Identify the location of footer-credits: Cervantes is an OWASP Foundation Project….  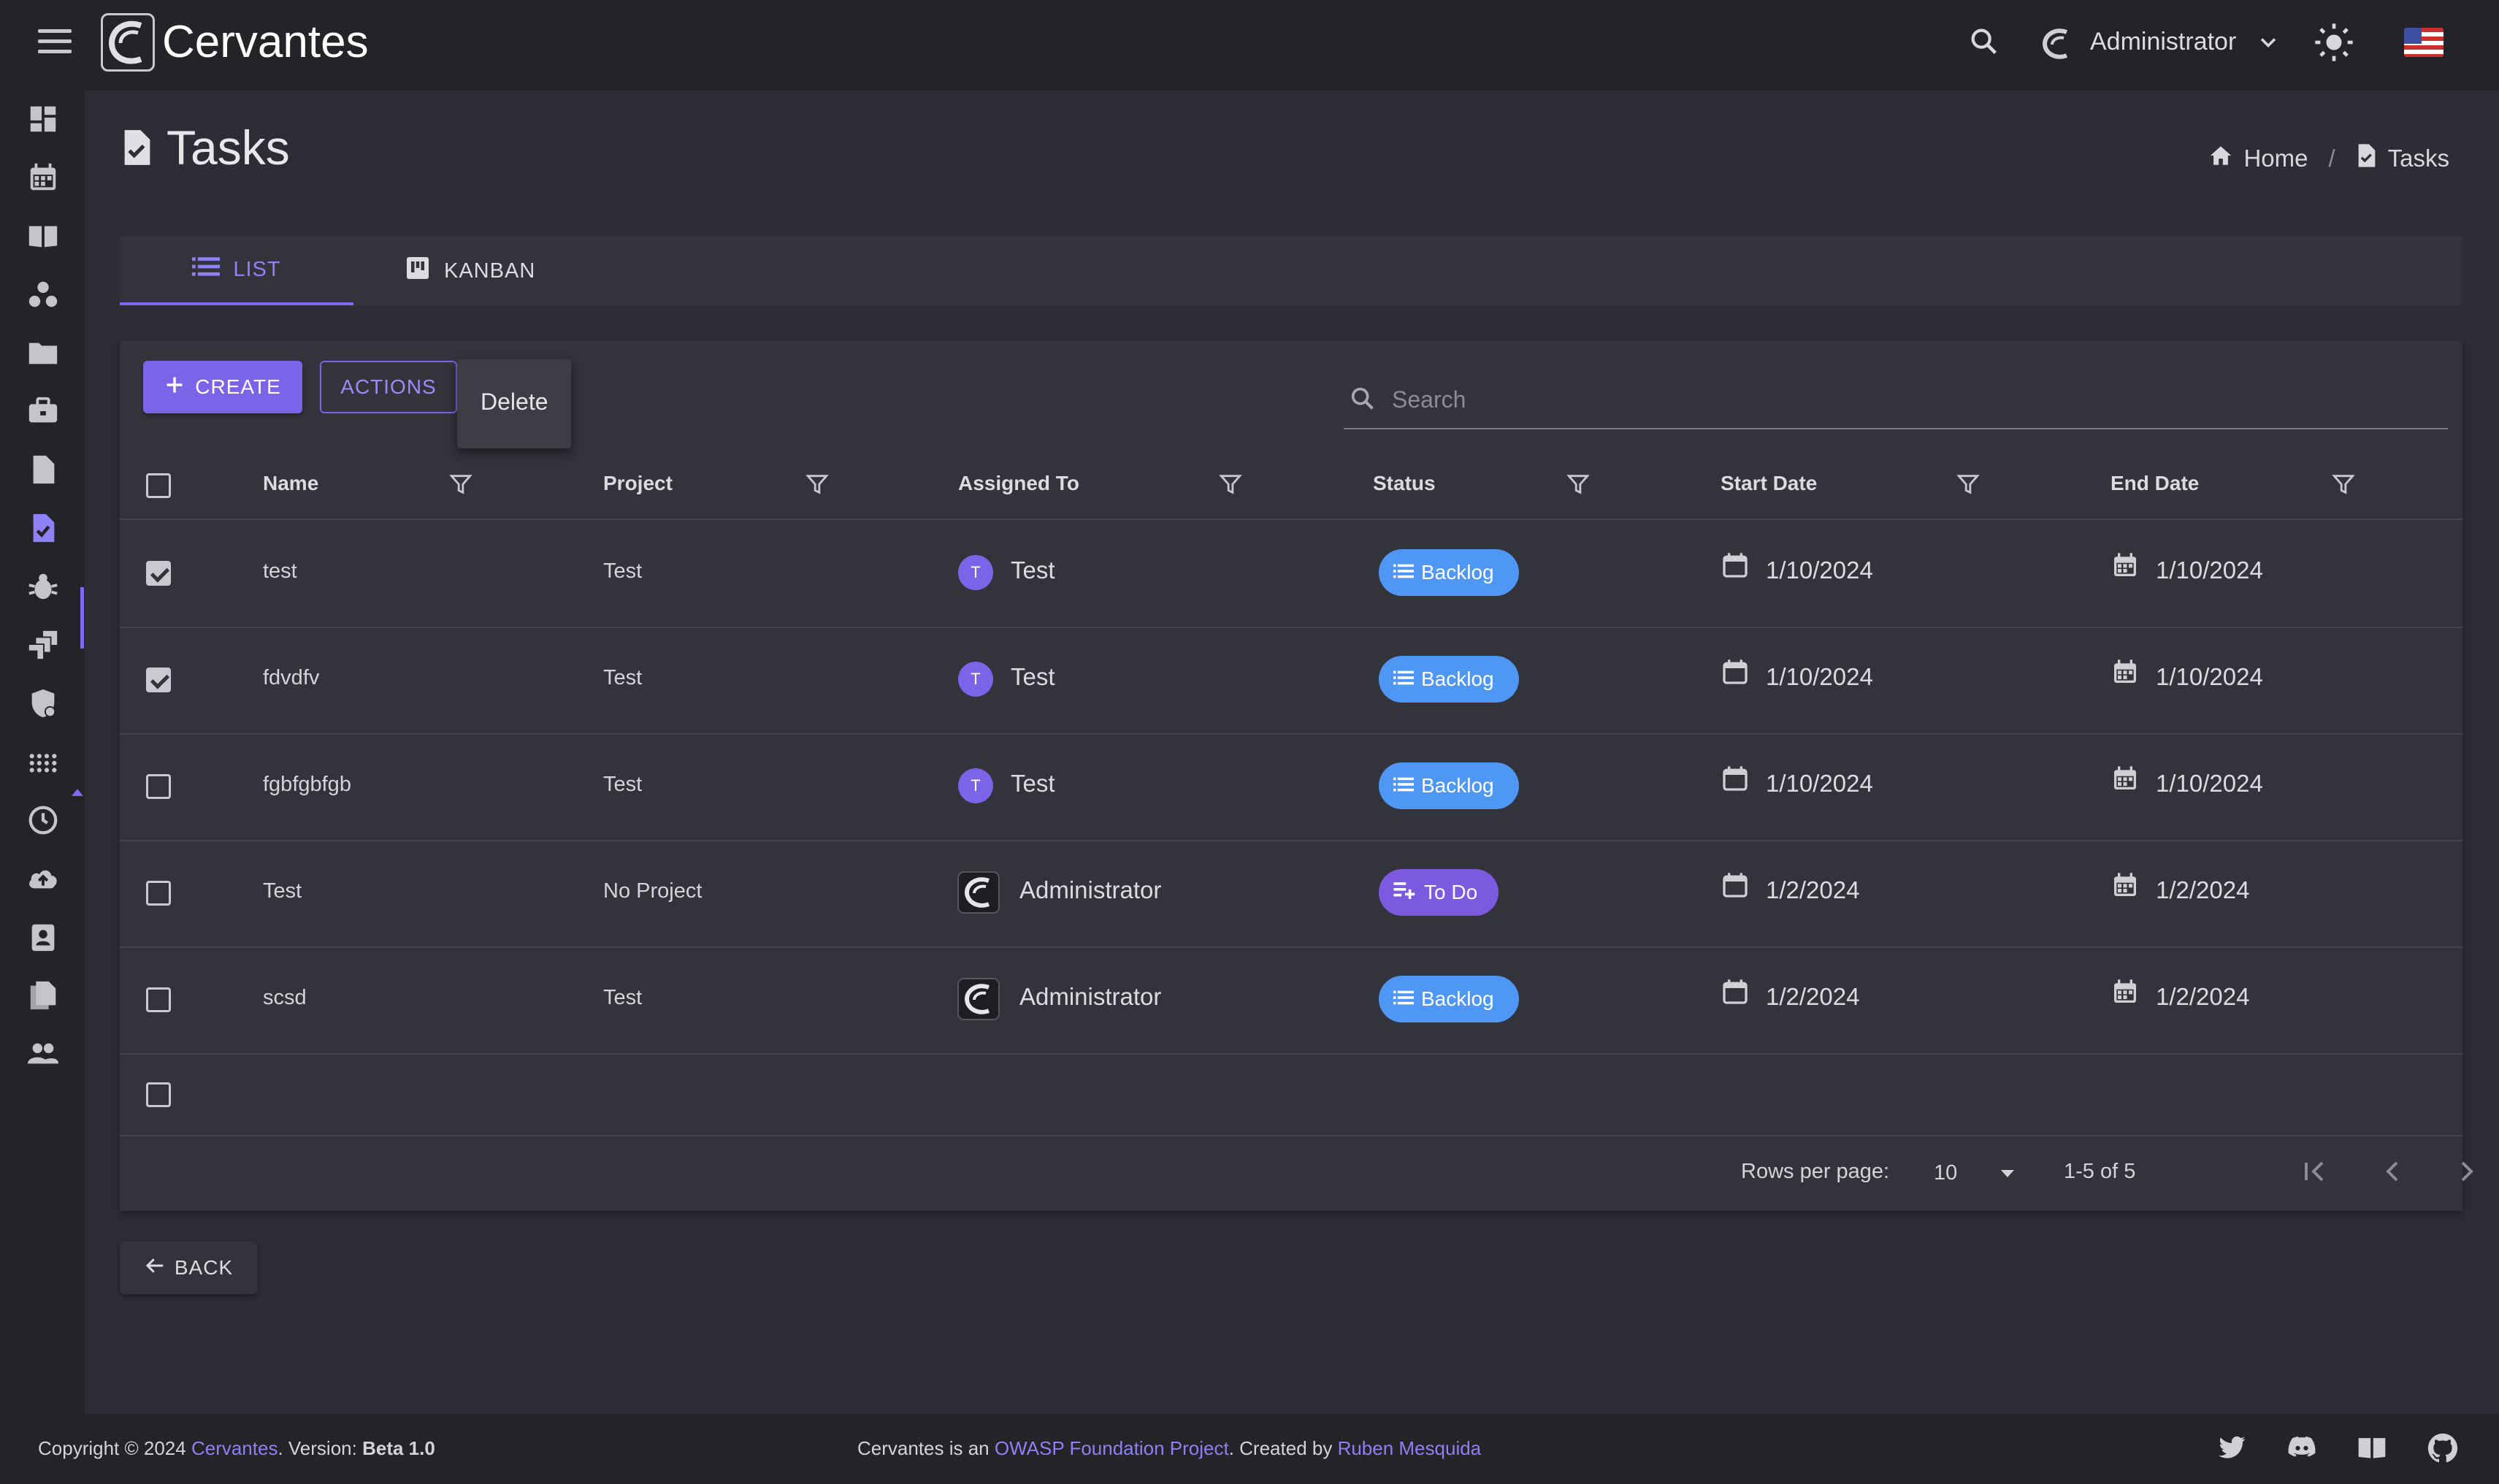
(1169, 1449).